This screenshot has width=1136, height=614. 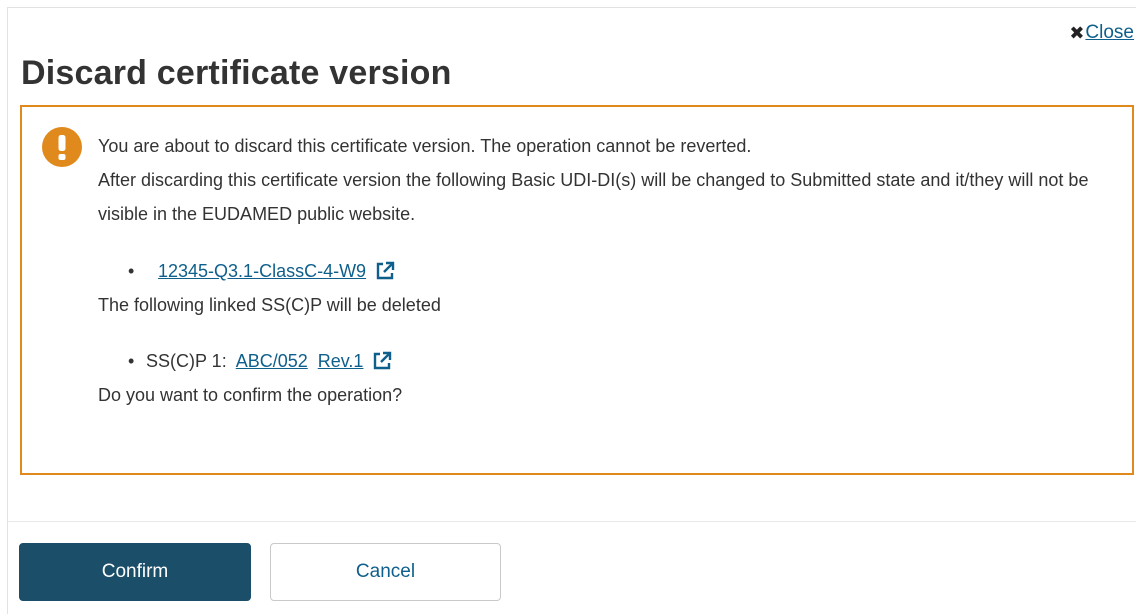 I want to click on list-item: 12345-Q3.1-ClassC-4-W9, so click(x=605, y=271).